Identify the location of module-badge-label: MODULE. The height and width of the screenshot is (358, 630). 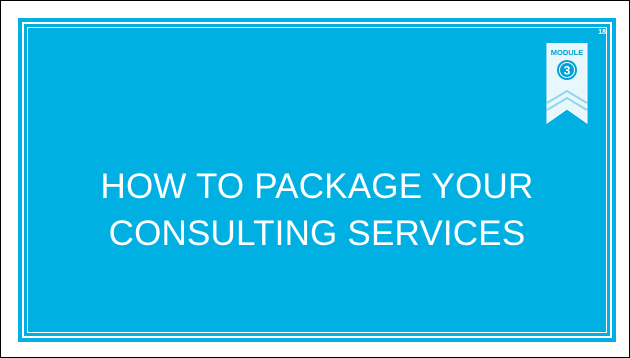
(567, 52).